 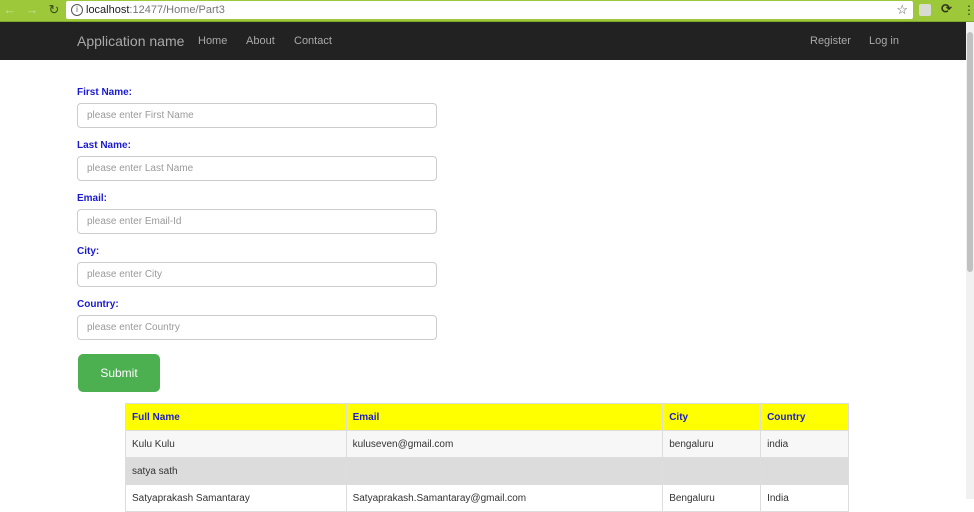 What do you see at coordinates (804, 498) in the screenshot?
I see `cell-country: India` at bounding box center [804, 498].